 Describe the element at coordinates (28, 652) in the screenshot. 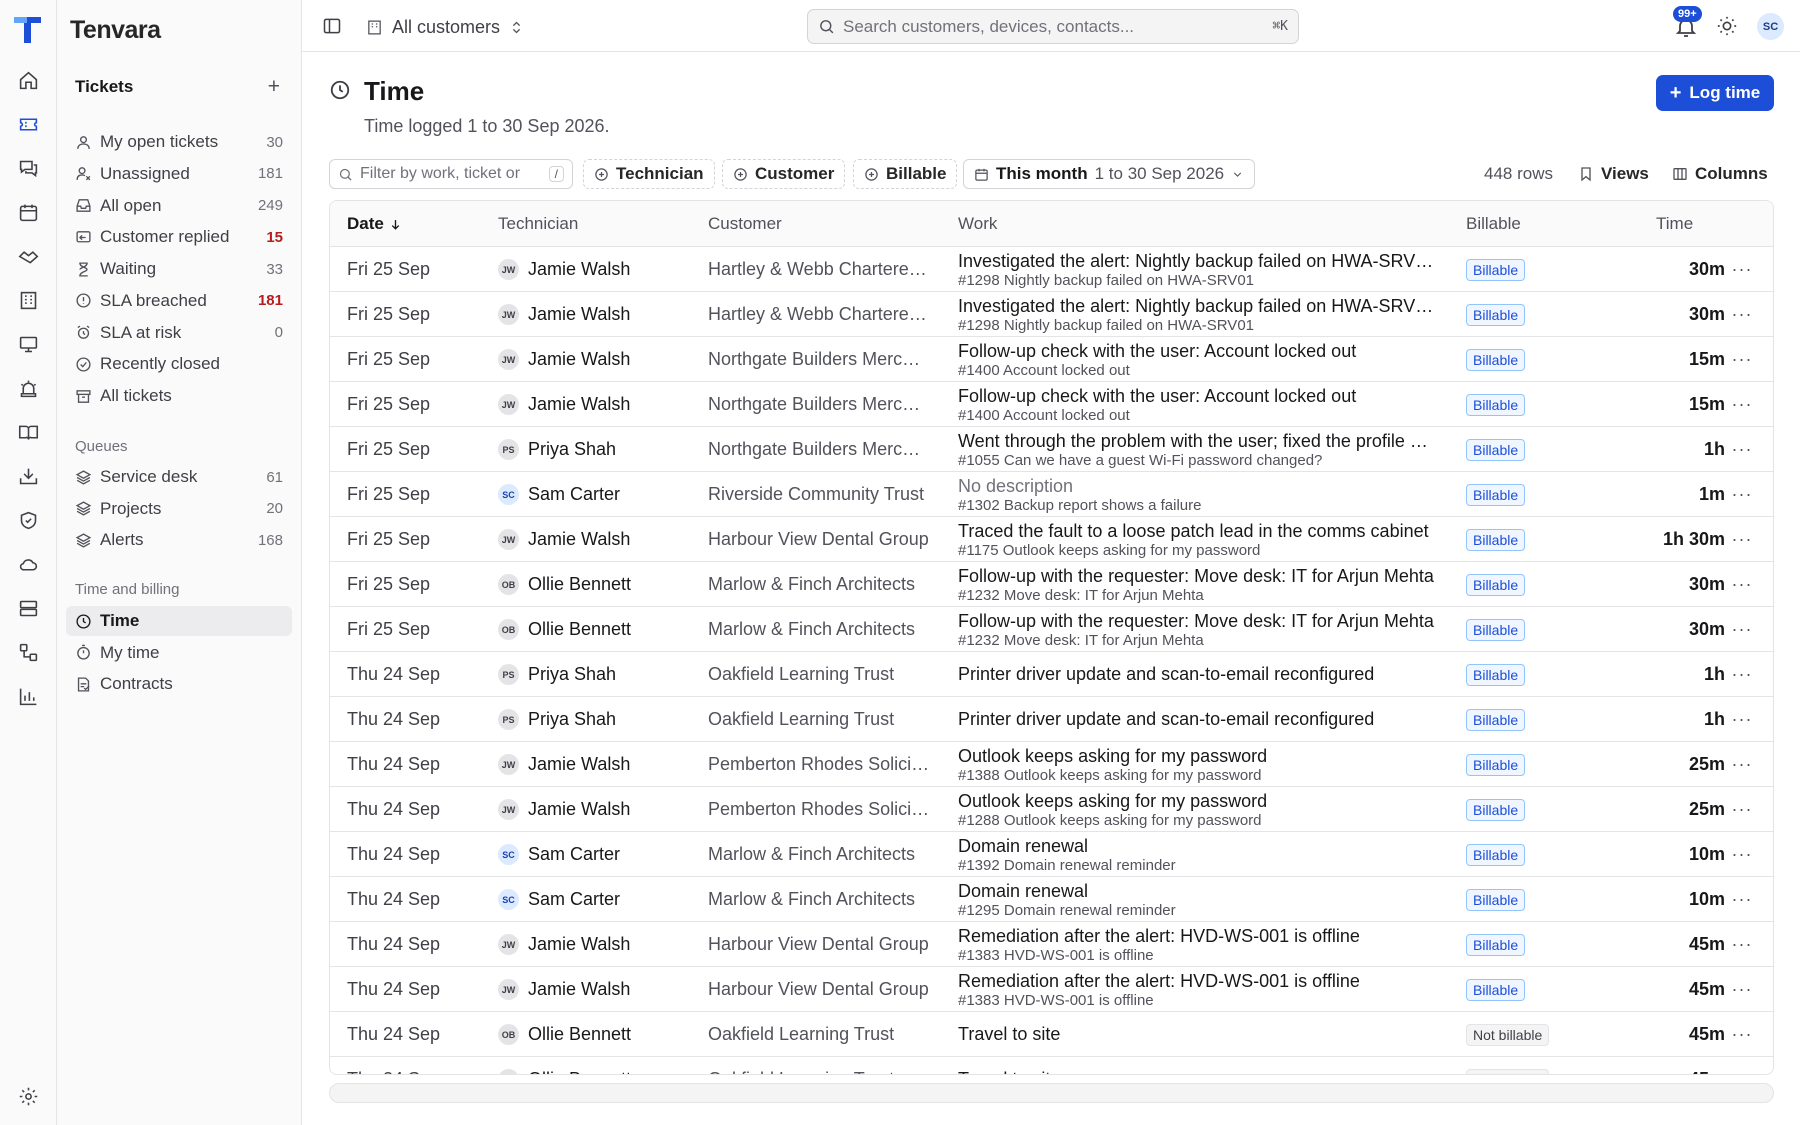

I see `workflow-icon` at that location.